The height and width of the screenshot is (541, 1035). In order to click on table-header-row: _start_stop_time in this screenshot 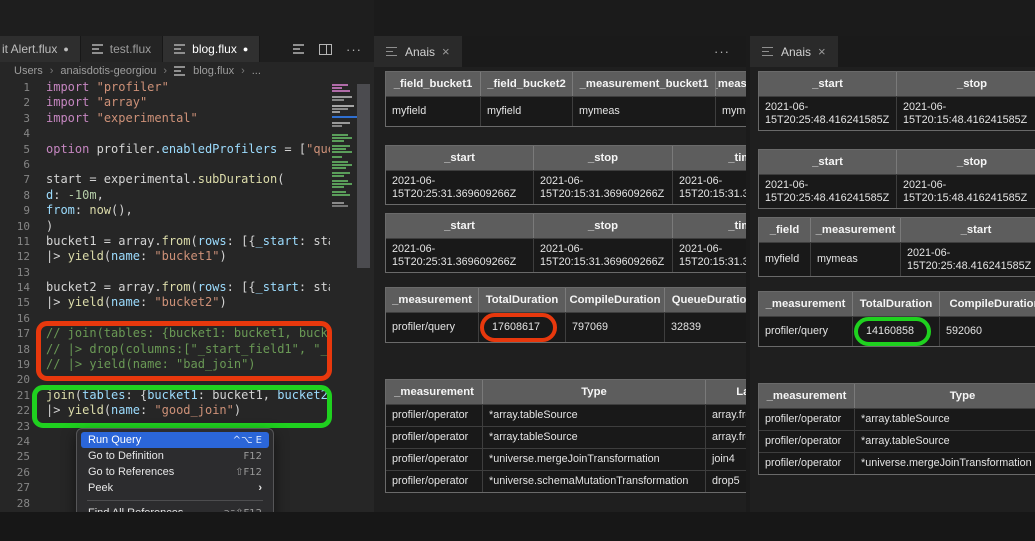, I will do `click(566, 226)`.